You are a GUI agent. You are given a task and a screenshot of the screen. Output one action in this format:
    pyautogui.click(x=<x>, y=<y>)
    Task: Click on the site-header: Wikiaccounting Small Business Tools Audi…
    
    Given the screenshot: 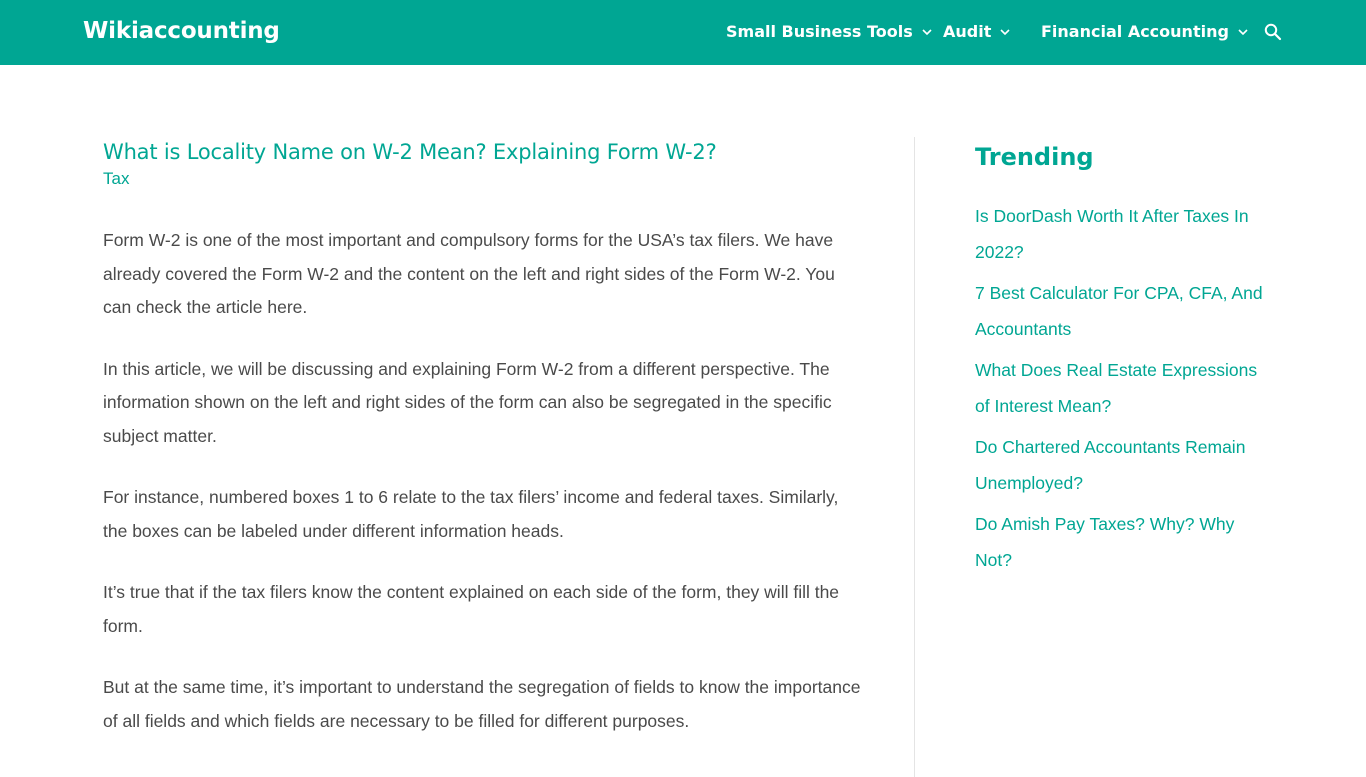 What is the action you would take?
    pyautogui.click(x=683, y=32)
    